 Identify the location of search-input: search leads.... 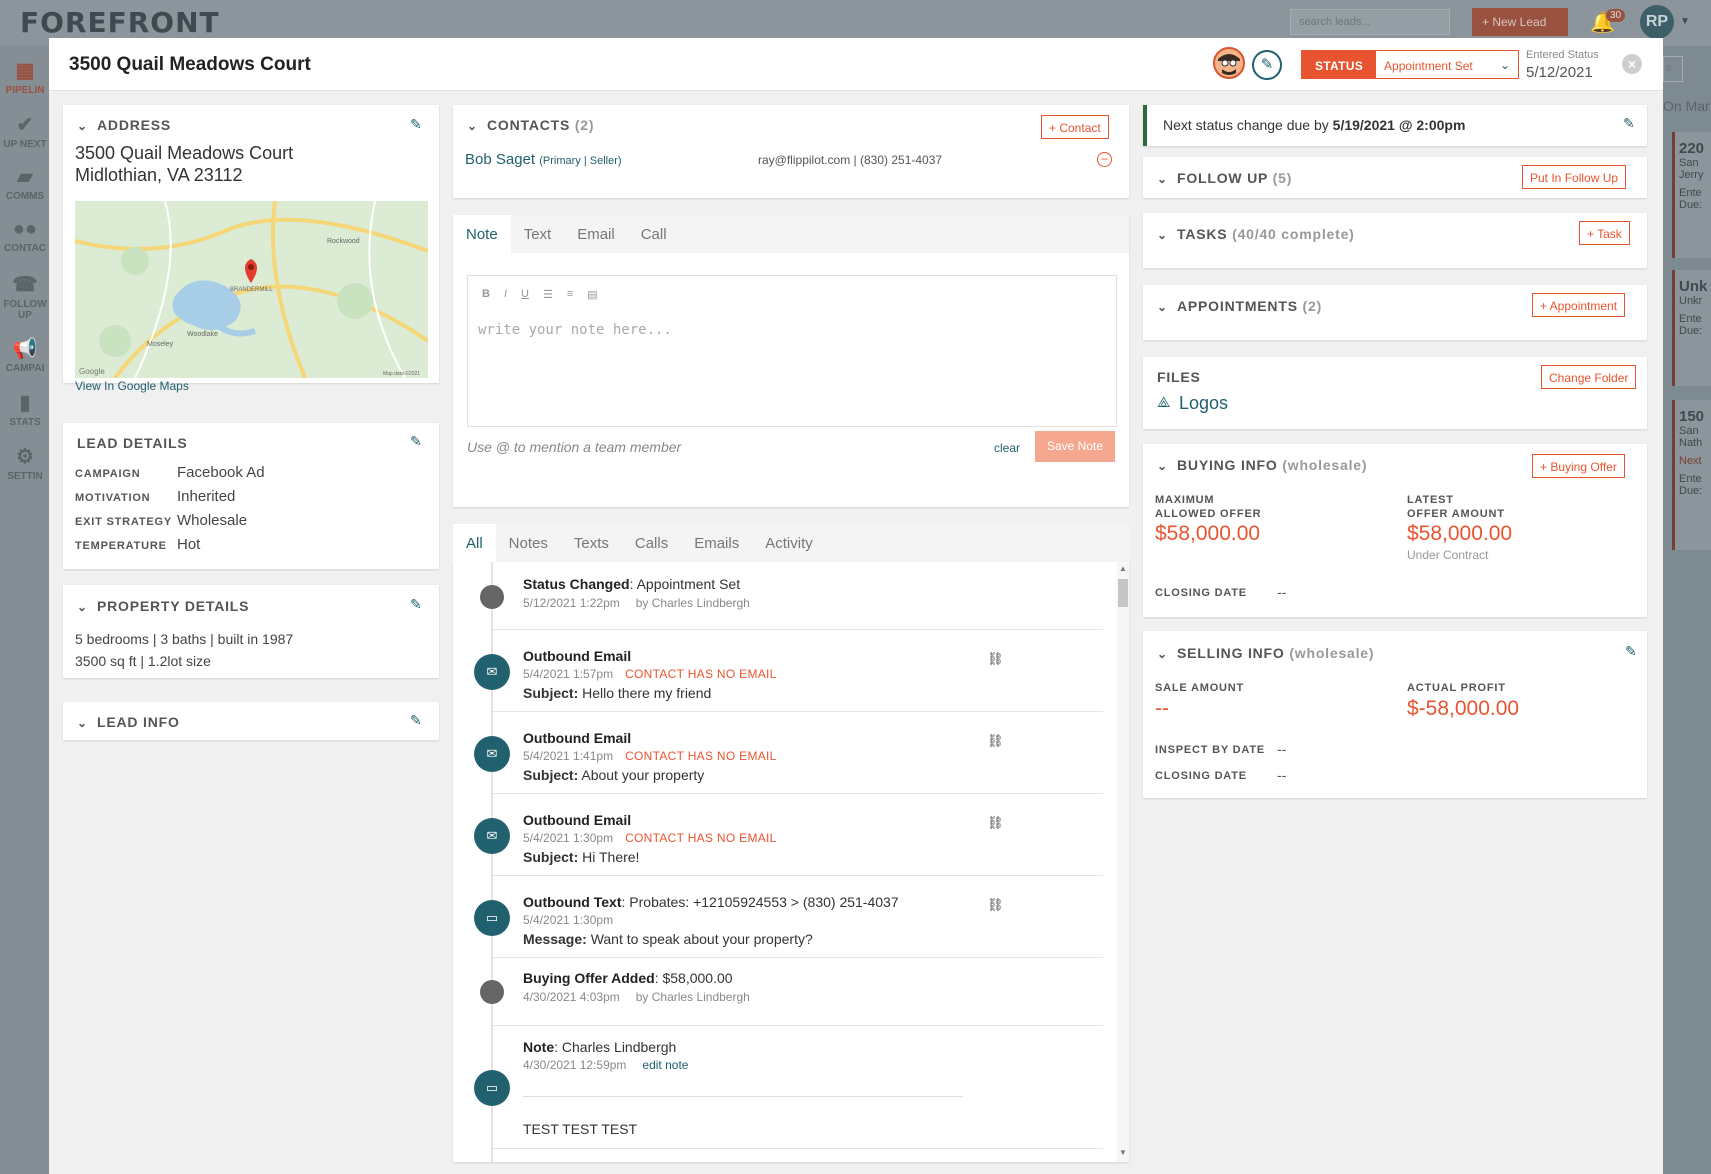
(1370, 22).